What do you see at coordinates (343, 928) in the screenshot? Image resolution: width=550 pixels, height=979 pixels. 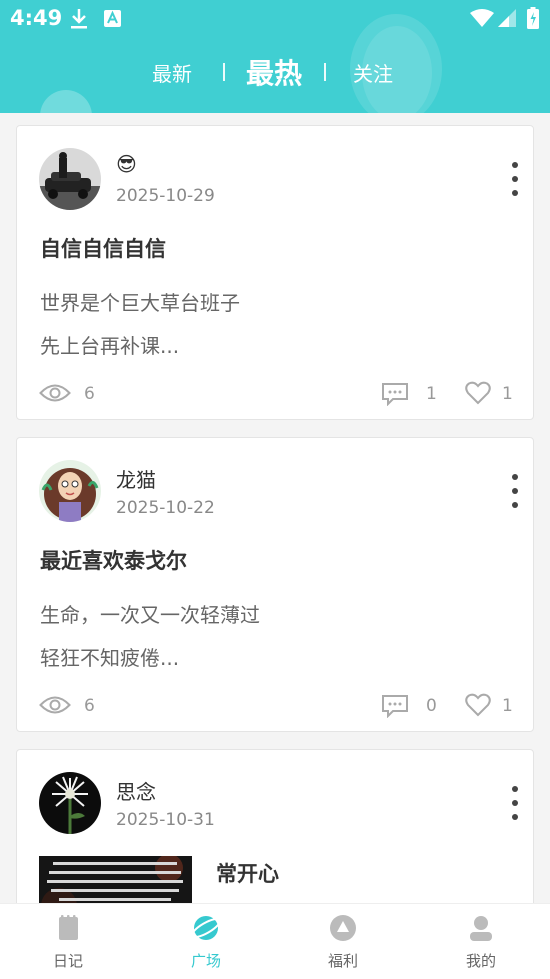 I see `welfare-icon` at bounding box center [343, 928].